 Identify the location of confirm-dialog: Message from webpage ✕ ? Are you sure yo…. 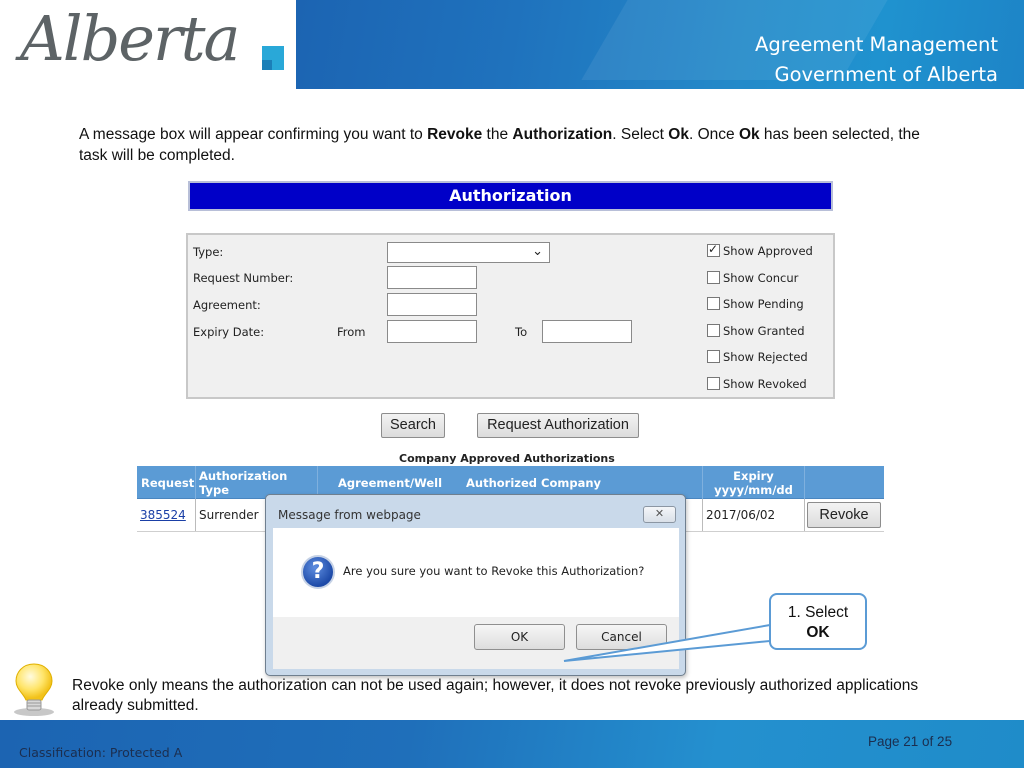
(475, 585).